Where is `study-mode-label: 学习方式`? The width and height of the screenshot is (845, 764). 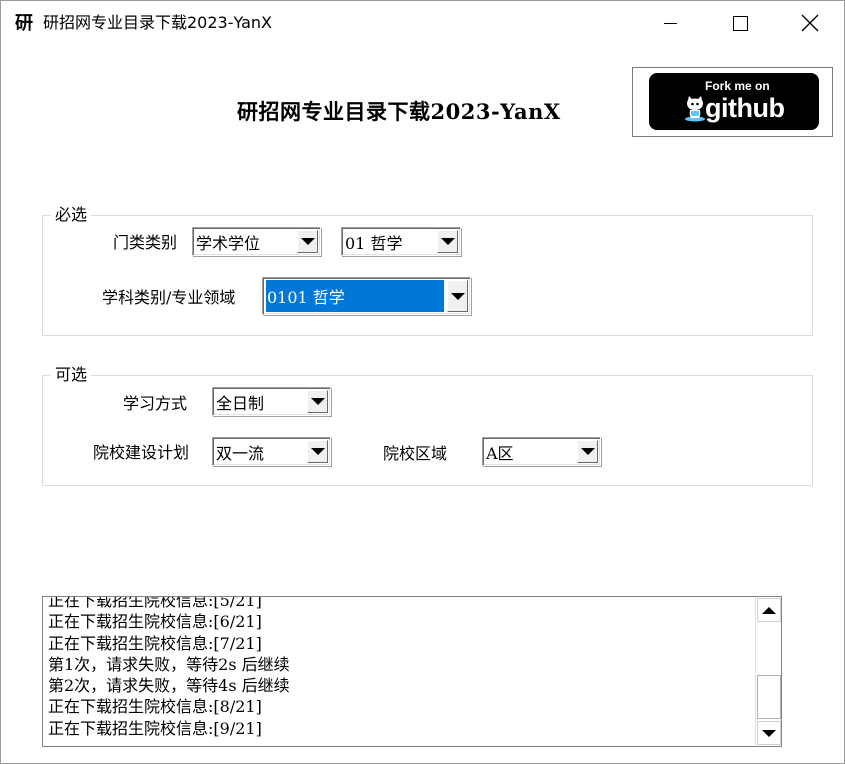 study-mode-label: 学习方式 is located at coordinates (155, 403).